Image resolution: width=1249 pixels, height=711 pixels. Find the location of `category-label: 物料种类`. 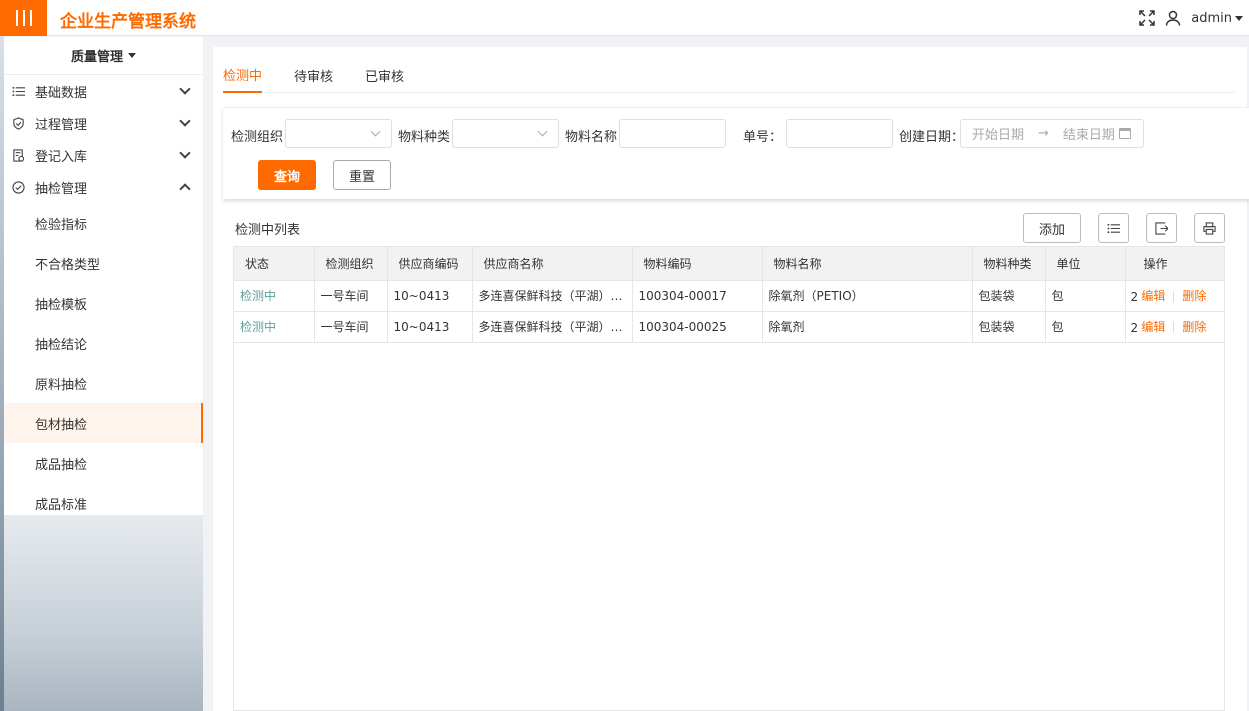

category-label: 物料种类 is located at coordinates (424, 137).